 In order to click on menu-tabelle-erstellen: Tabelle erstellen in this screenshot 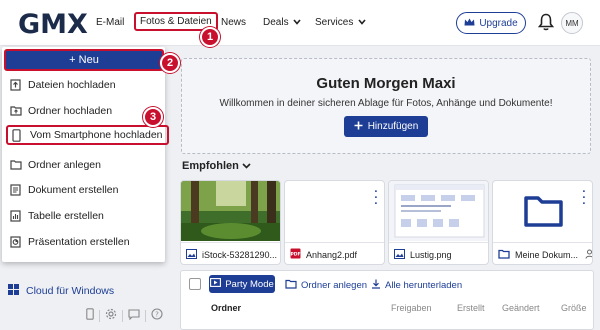, I will do `click(57, 216)`.